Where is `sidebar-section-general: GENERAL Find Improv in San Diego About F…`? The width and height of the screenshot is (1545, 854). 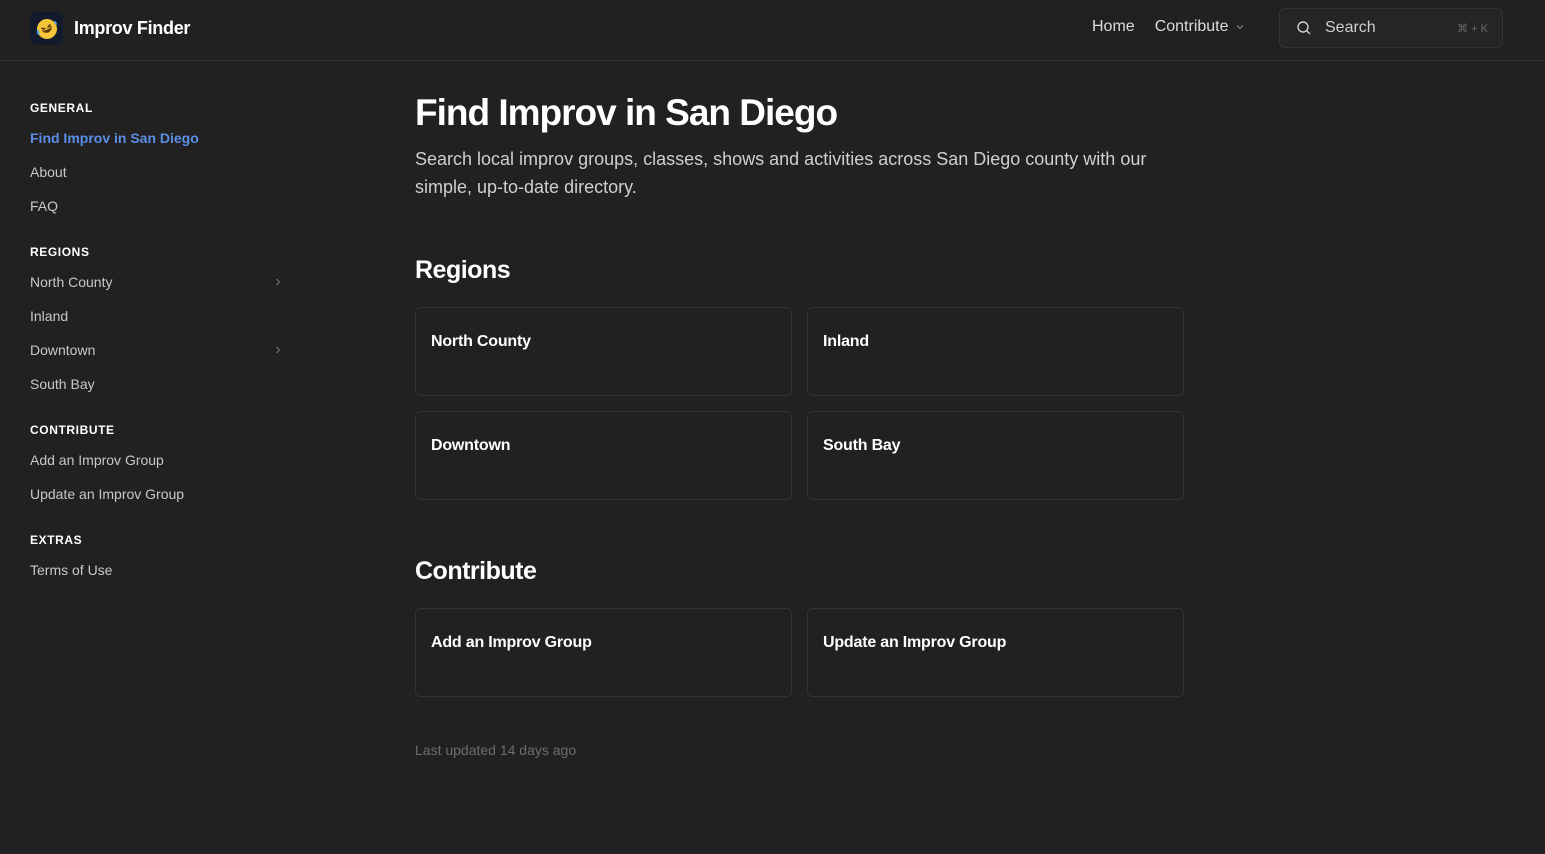 sidebar-section-general: GENERAL Find Improv in San Diego About F… is located at coordinates (160, 162).